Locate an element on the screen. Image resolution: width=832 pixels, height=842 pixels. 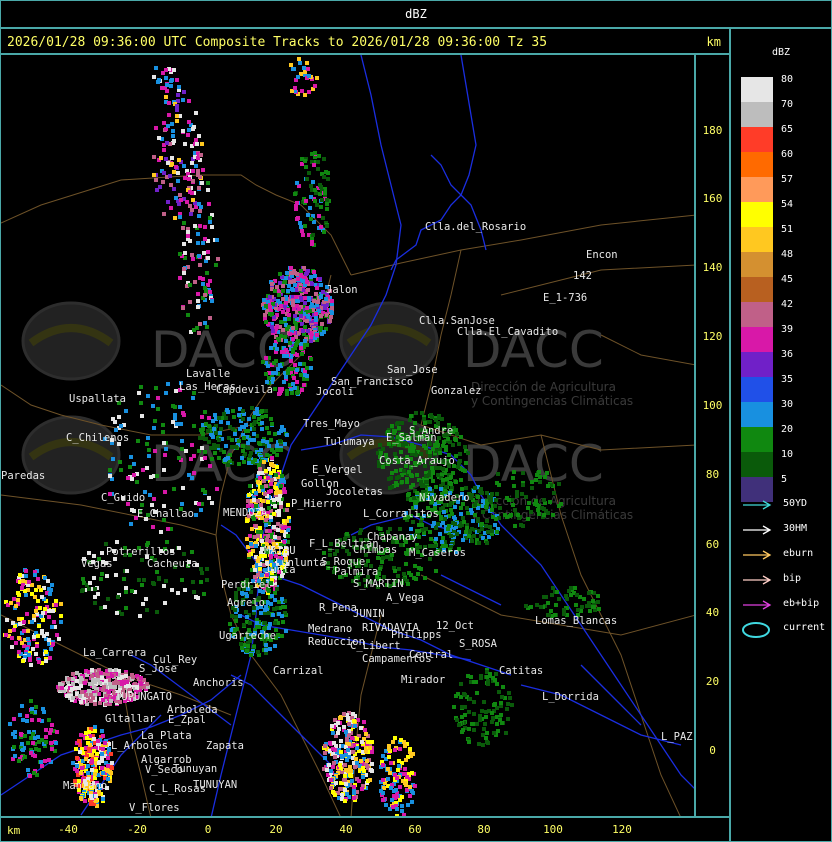
x-tick-label: 100 is located at coordinates (553, 829).